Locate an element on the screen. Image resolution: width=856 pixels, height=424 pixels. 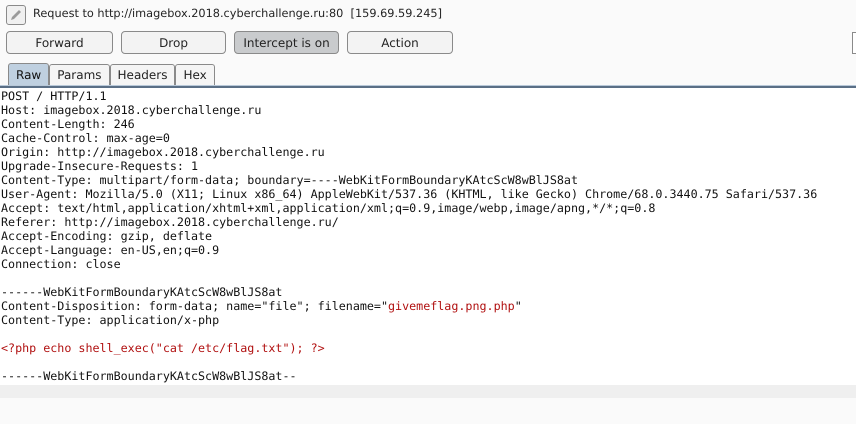
code-text: Upgrade-Insecure-Requests: 1 is located at coordinates (99, 166).